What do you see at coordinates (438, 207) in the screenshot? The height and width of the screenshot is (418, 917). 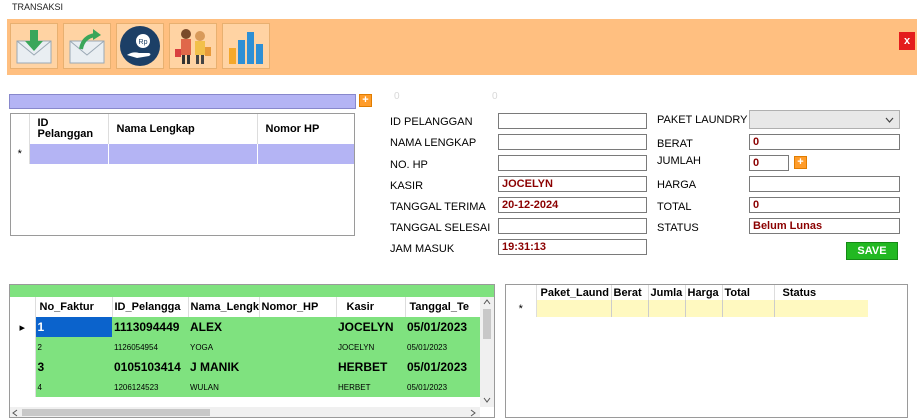 I see `label-tanggal-terima: TANGGAL TERIMA` at bounding box center [438, 207].